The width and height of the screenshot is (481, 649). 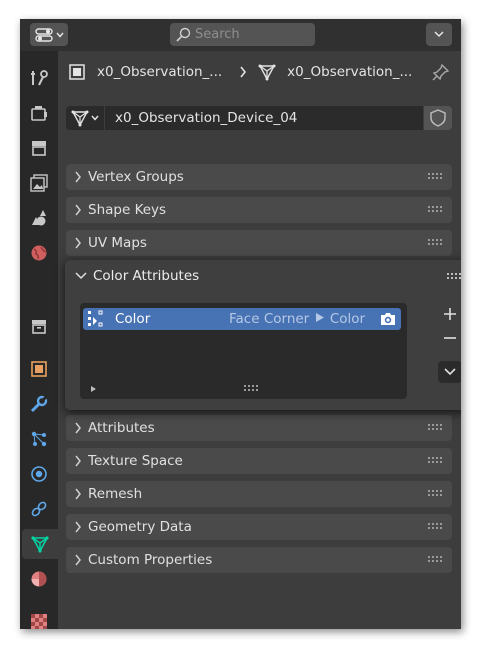 What do you see at coordinates (251, 388) in the screenshot?
I see `list-resize-grip-icon` at bounding box center [251, 388].